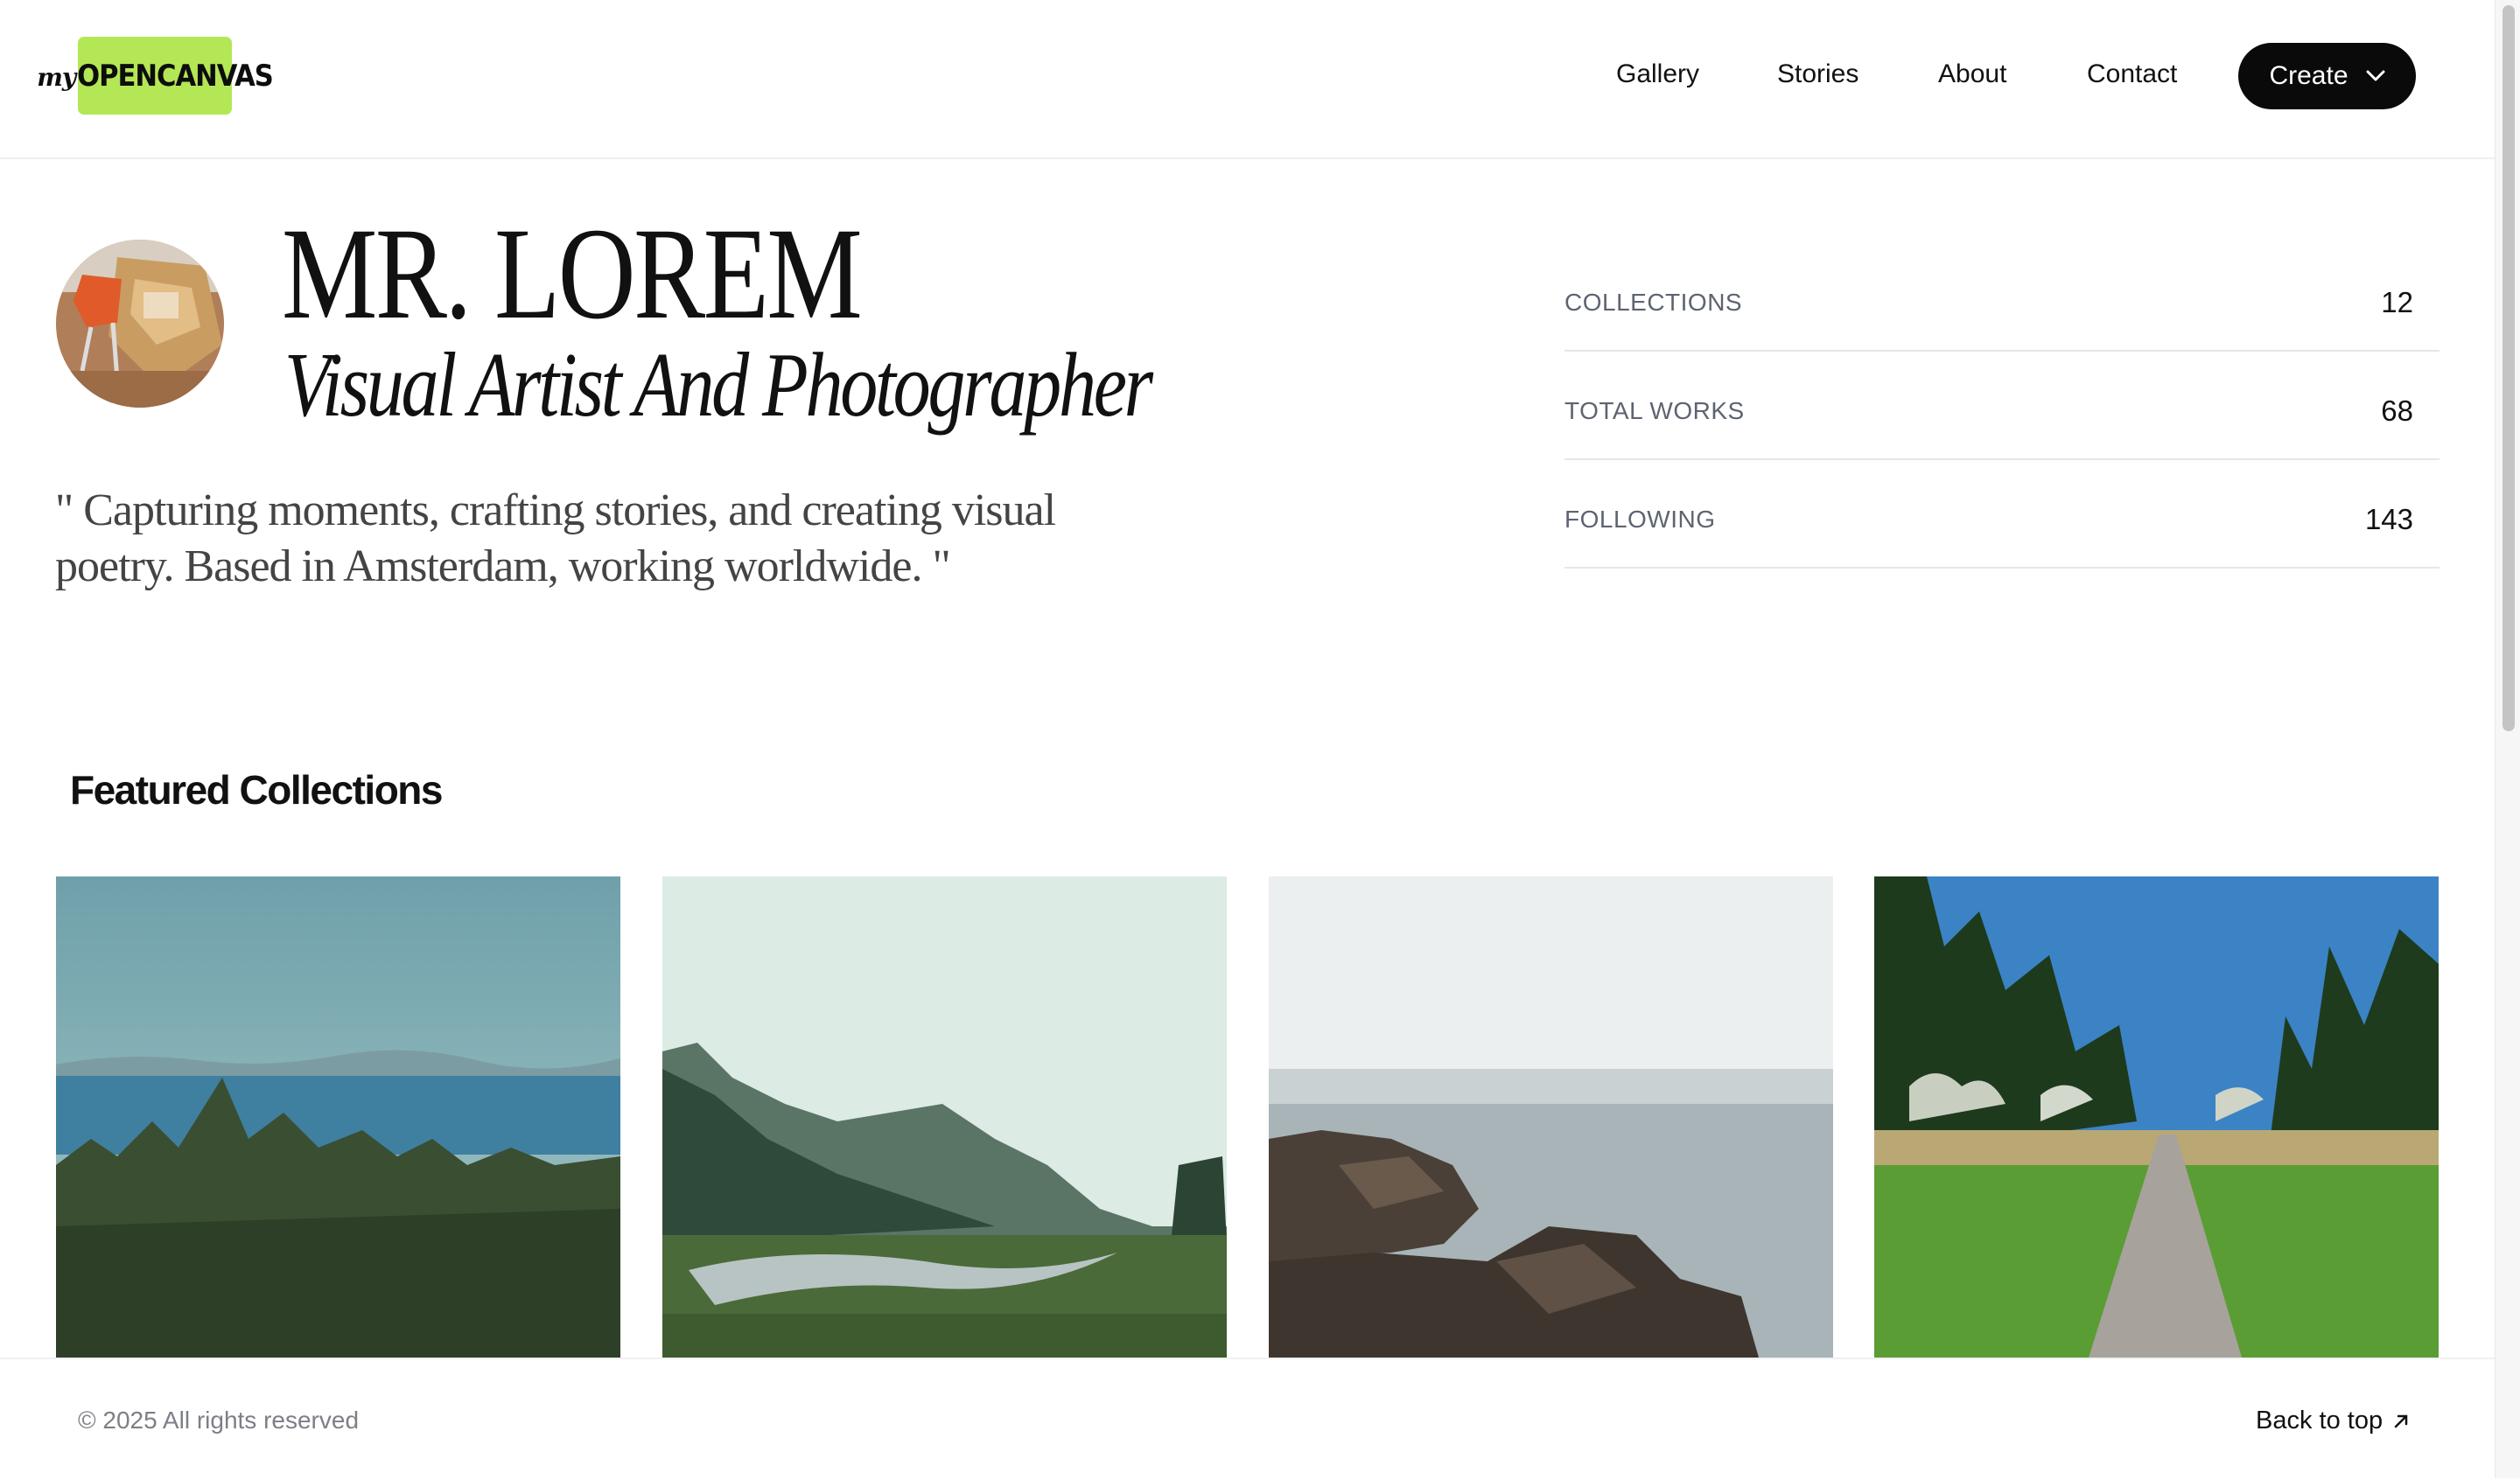 The image size is (2520, 1480). I want to click on stat-total-works: TOTAL WORKS 68, so click(2002, 407).